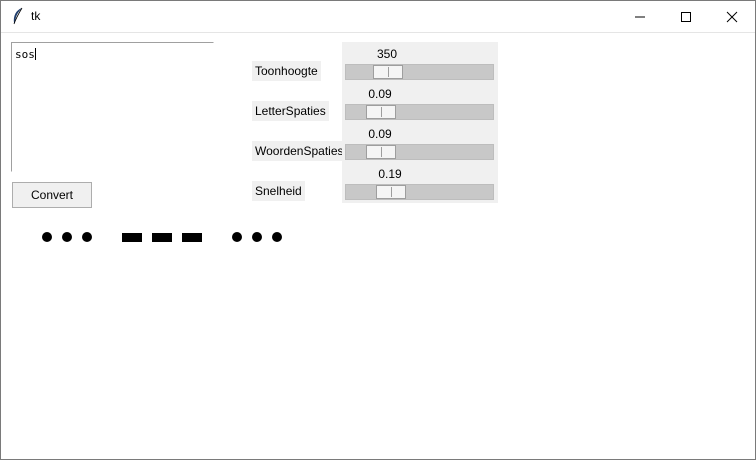 The image size is (756, 460). I want to click on title-bar: tk, so click(378, 17).